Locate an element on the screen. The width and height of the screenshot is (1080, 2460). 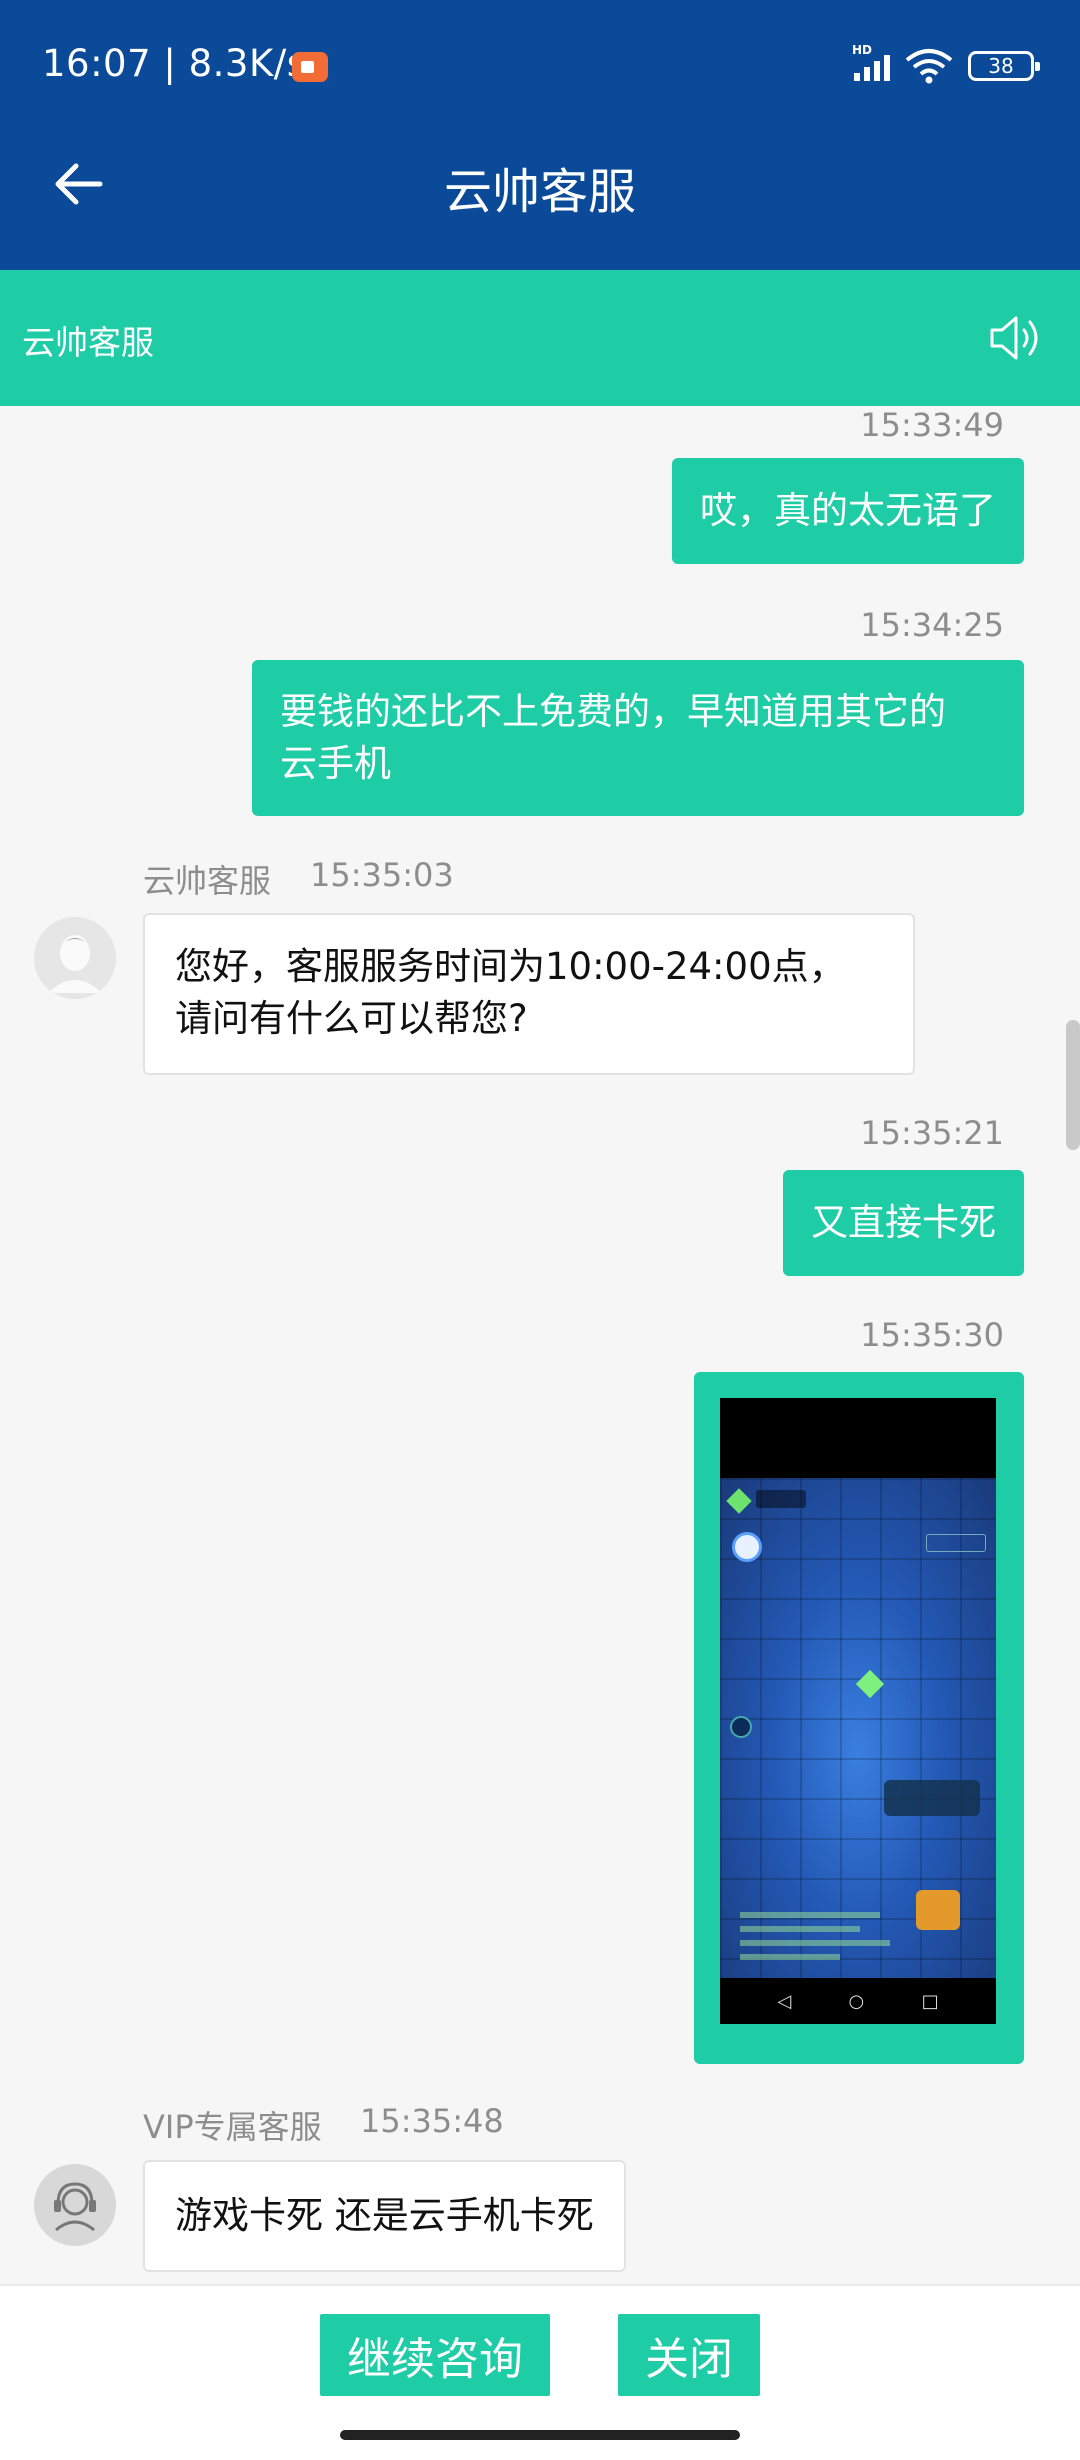
headset-agent-icon is located at coordinates (75, 2205).